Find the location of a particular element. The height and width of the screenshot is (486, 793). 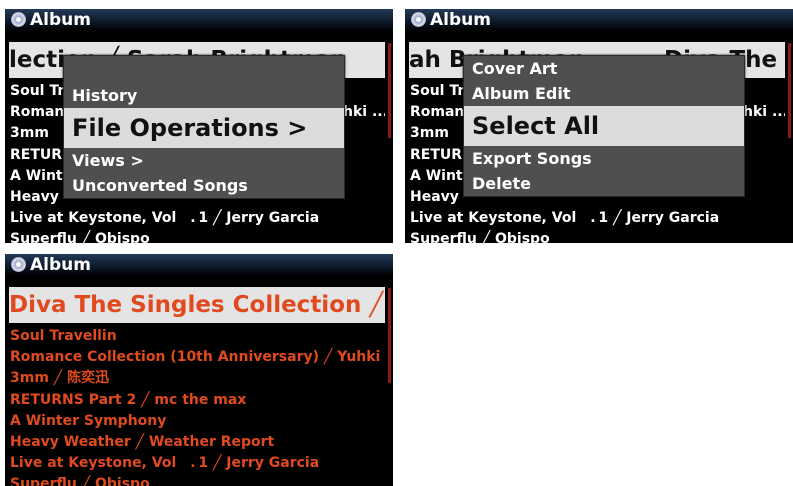

menu-item-cover-art: Cover Art is located at coordinates (604, 68).